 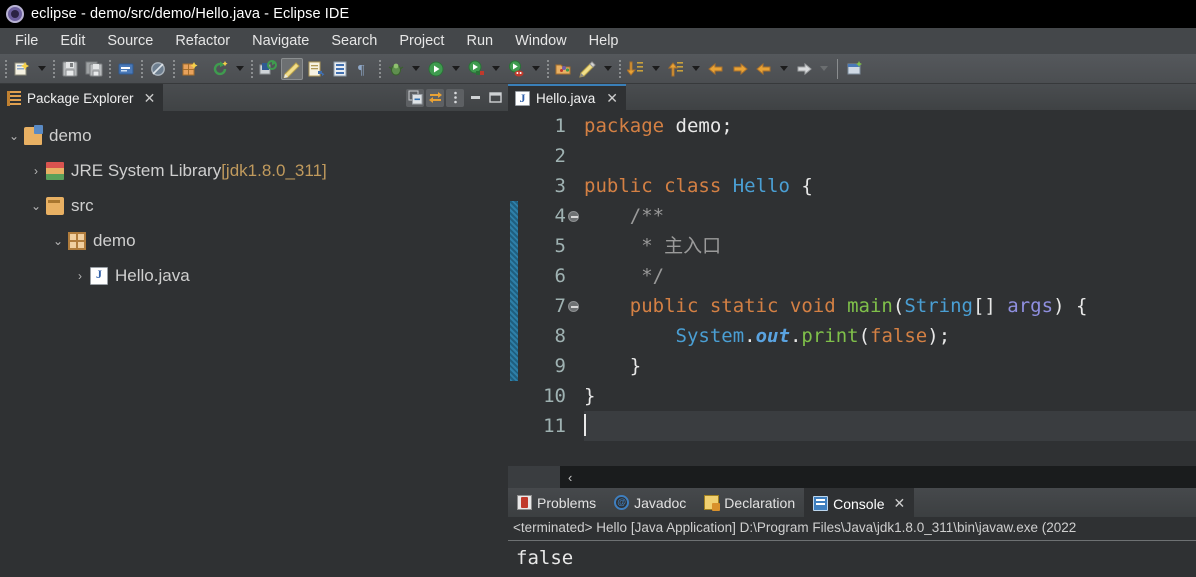 What do you see at coordinates (567, 97) in the screenshot?
I see `tab-hello-java: Hello.java ✕` at bounding box center [567, 97].